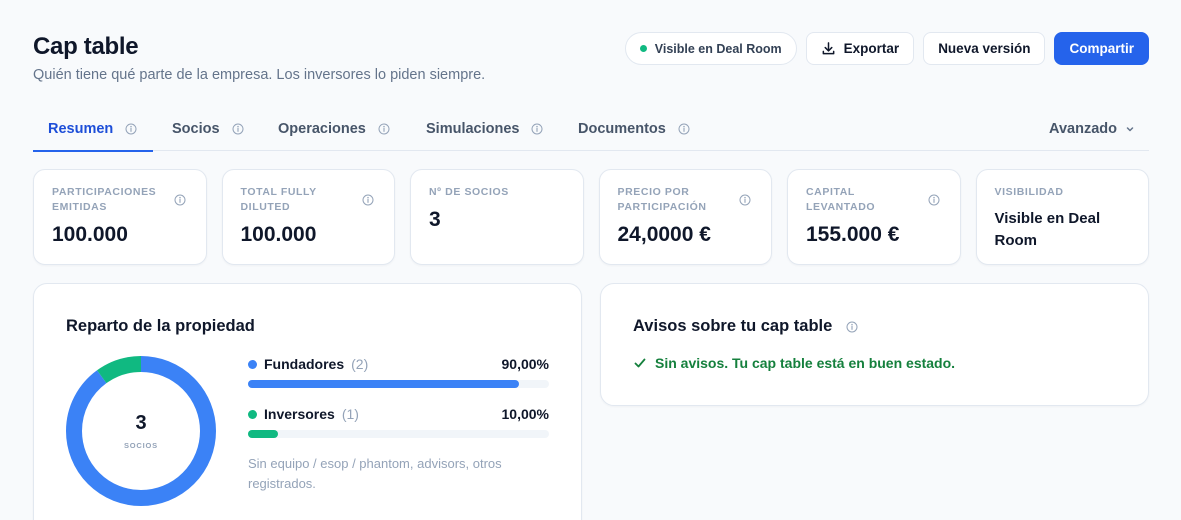 The image size is (1181, 520). What do you see at coordinates (841, 199) in the screenshot?
I see `stat-label: CAPITAL LEVANTADO` at bounding box center [841, 199].